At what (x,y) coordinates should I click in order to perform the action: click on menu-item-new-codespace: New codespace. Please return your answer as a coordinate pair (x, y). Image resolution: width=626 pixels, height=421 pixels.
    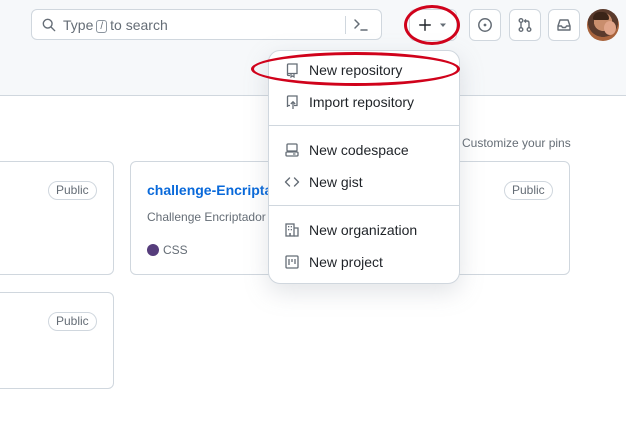
    Looking at the image, I should click on (364, 150).